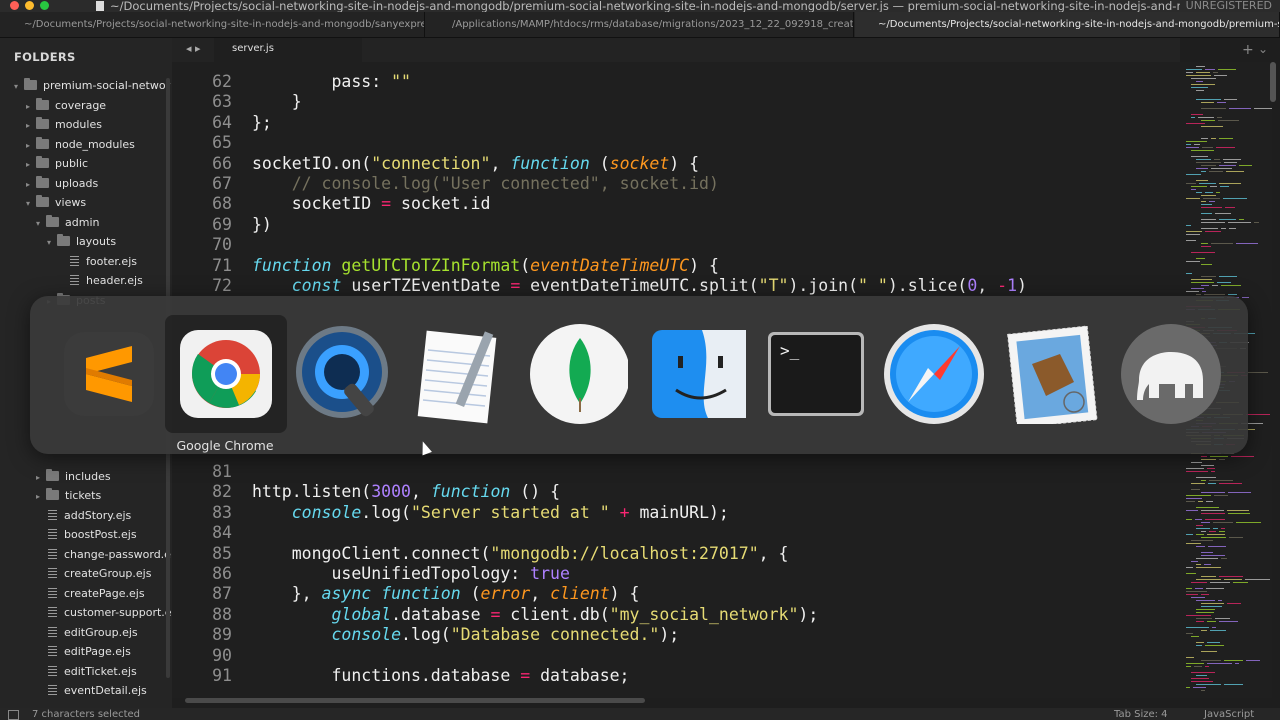 The height and width of the screenshot is (720, 1280). I want to click on code-line: }, async function (error, client) {, so click(446, 593).